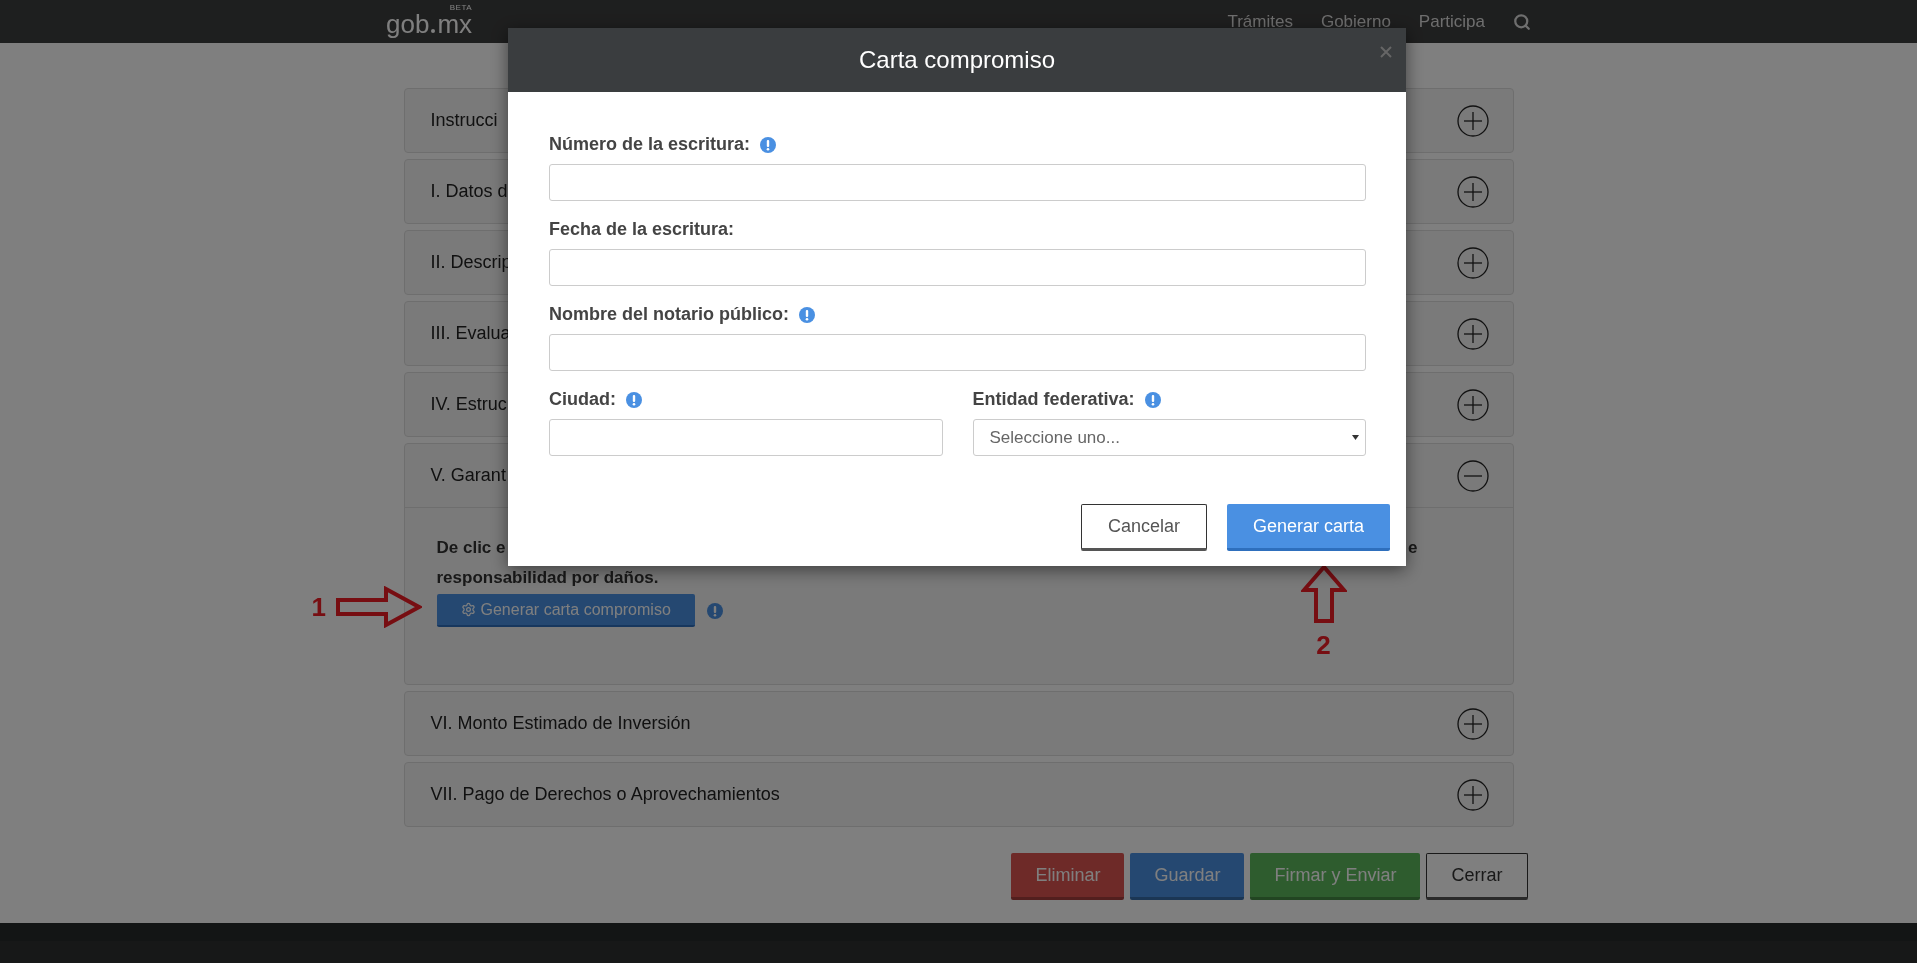  I want to click on annotation-number: 2, so click(1323, 645).